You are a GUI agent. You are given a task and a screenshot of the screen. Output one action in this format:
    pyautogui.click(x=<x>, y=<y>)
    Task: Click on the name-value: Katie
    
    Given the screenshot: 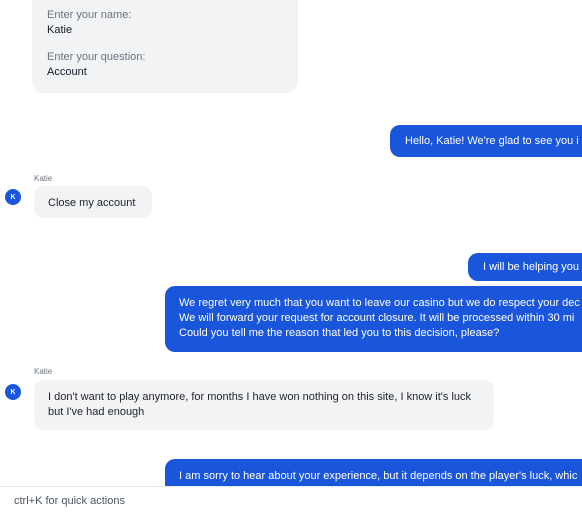 What is the action you would take?
    pyautogui.click(x=60, y=30)
    